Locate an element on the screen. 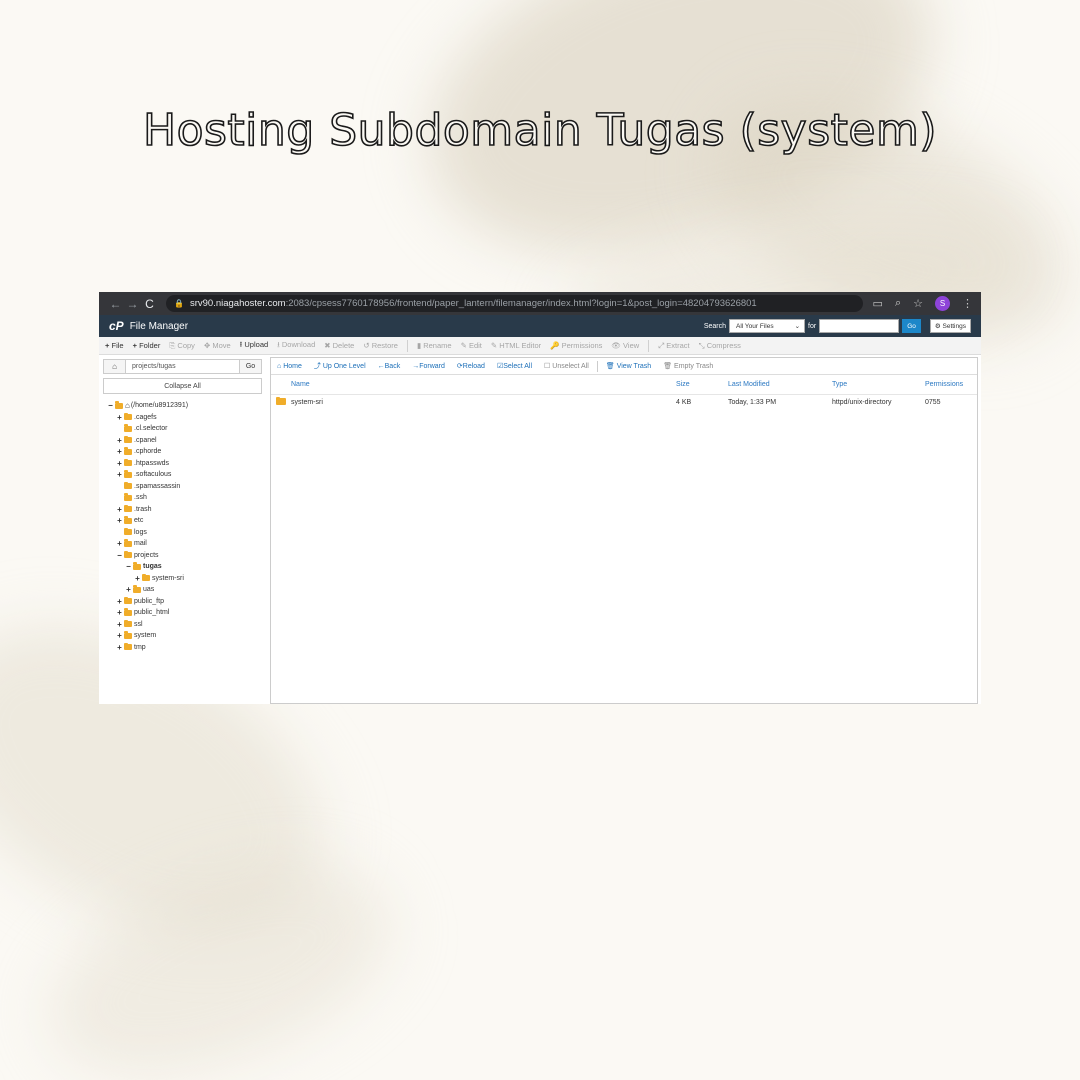  menu-dots-icon: ⋮ is located at coordinates (967, 303).